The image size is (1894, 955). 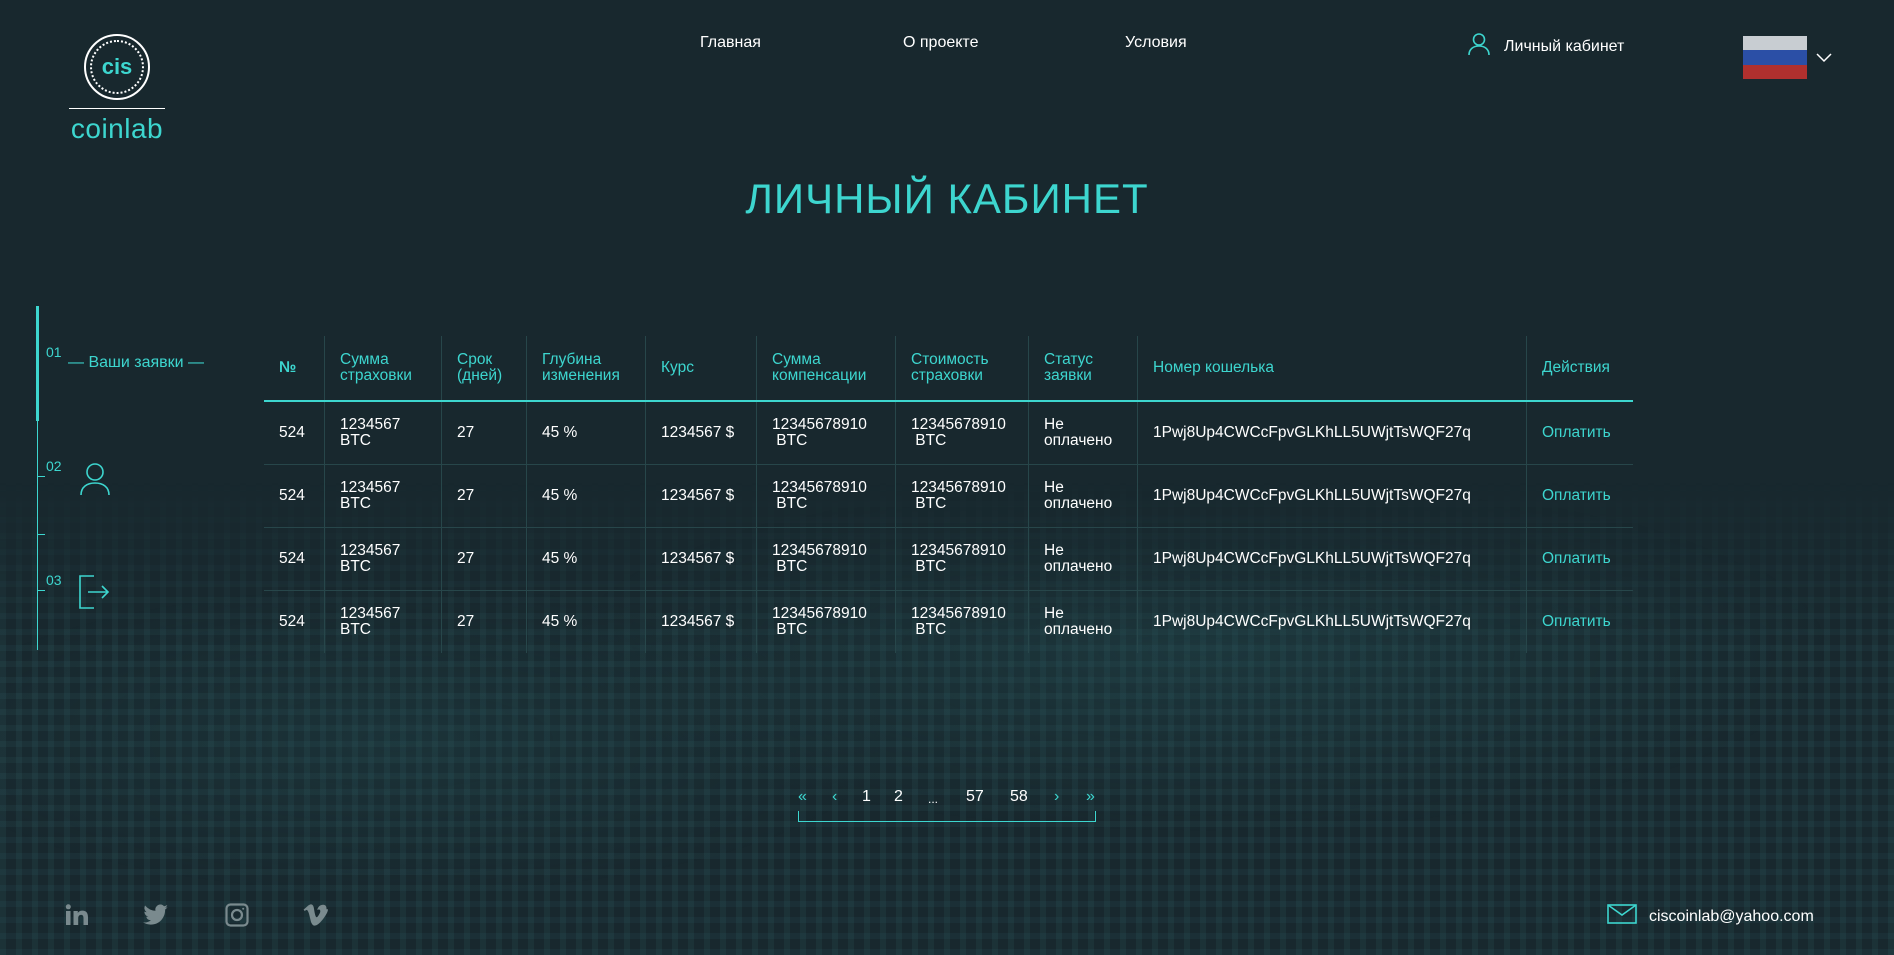 What do you see at coordinates (947, 198) in the screenshot?
I see `page-title: ЛИЧНЫЙ КАБИНЕТ` at bounding box center [947, 198].